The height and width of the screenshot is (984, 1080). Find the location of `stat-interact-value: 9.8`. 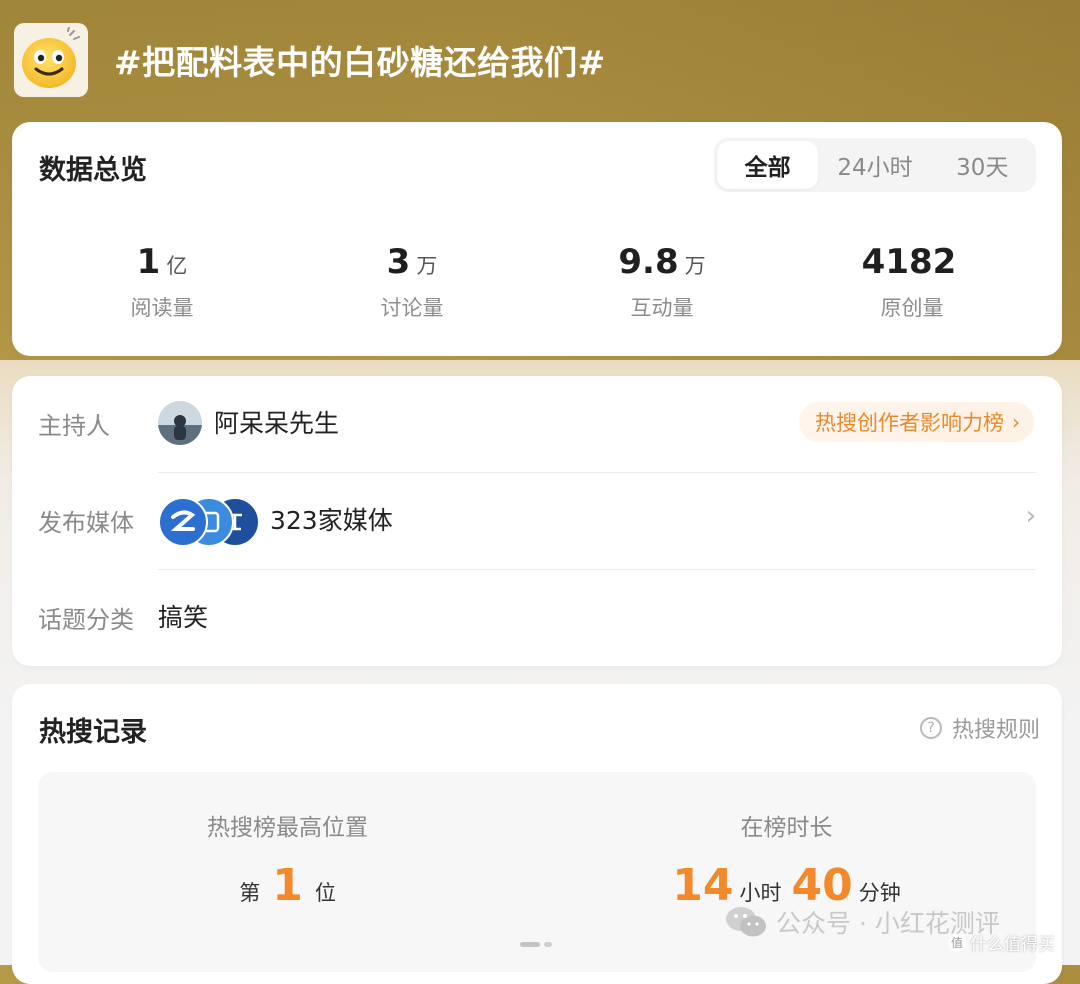

stat-interact-value: 9.8 is located at coordinates (648, 262).